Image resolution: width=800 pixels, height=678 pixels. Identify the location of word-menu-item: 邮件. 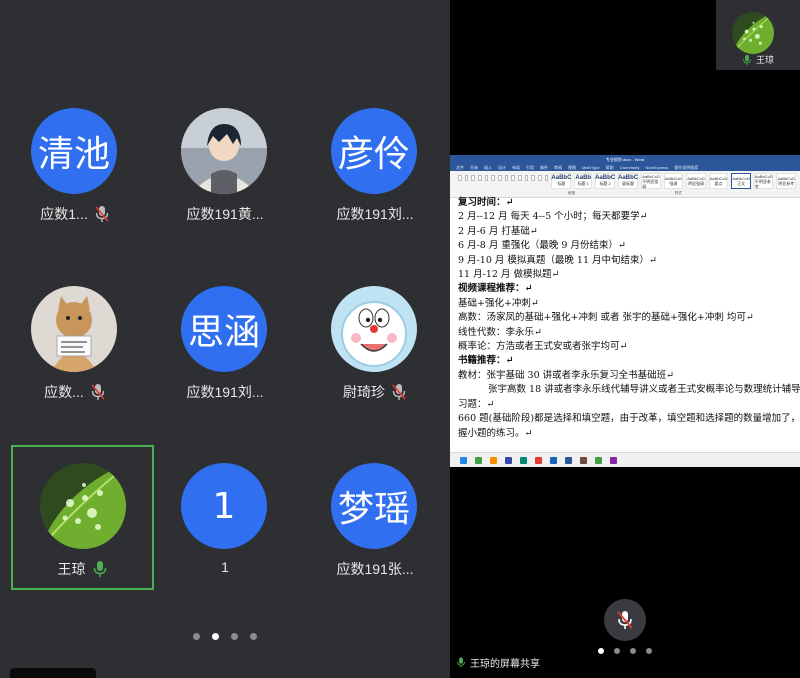
(544, 168).